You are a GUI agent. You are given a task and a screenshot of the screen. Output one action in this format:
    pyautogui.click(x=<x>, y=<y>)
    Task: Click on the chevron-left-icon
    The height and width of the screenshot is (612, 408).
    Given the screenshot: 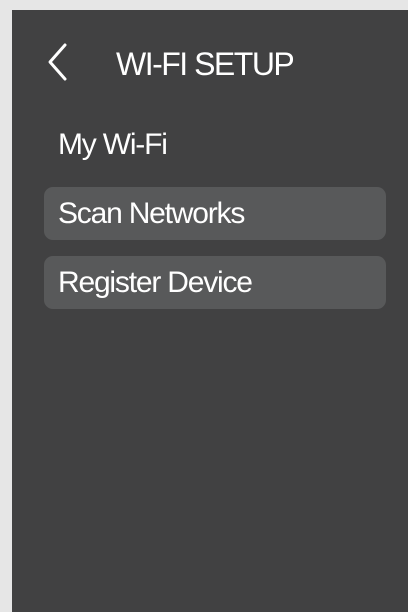 What is the action you would take?
    pyautogui.click(x=57, y=62)
    